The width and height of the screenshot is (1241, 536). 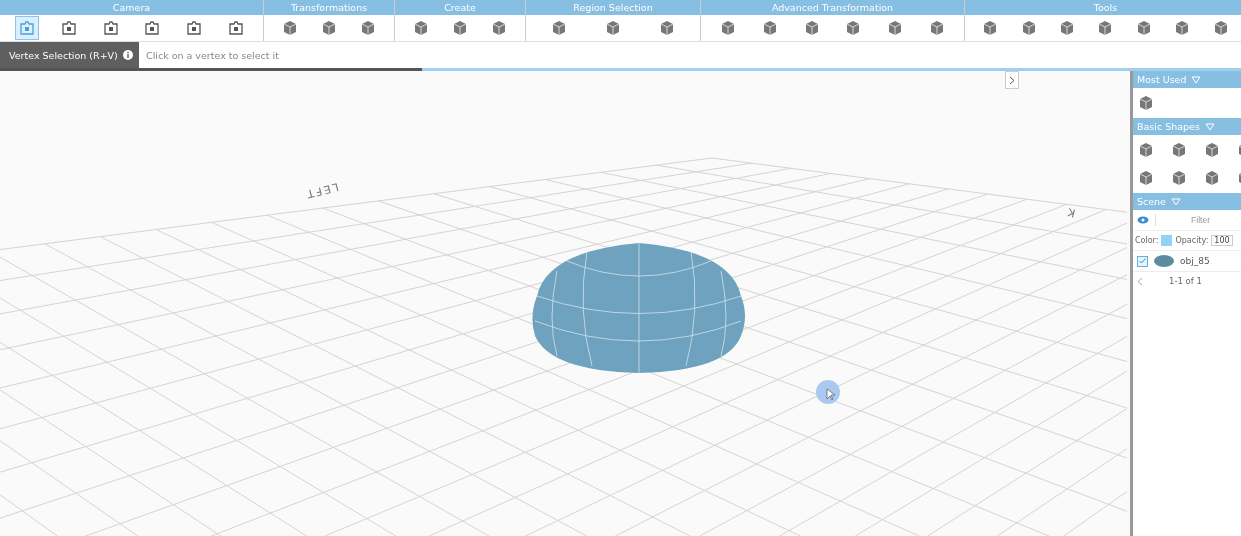 What do you see at coordinates (1151, 201) in the screenshot?
I see `section-title: Scene` at bounding box center [1151, 201].